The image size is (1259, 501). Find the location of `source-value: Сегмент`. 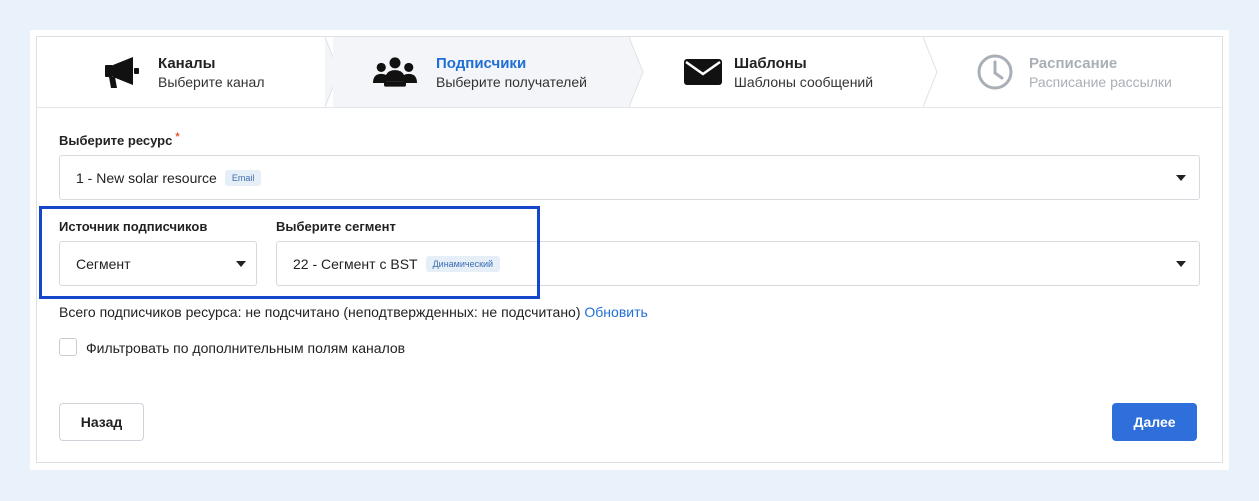

source-value: Сегмент is located at coordinates (103, 264).